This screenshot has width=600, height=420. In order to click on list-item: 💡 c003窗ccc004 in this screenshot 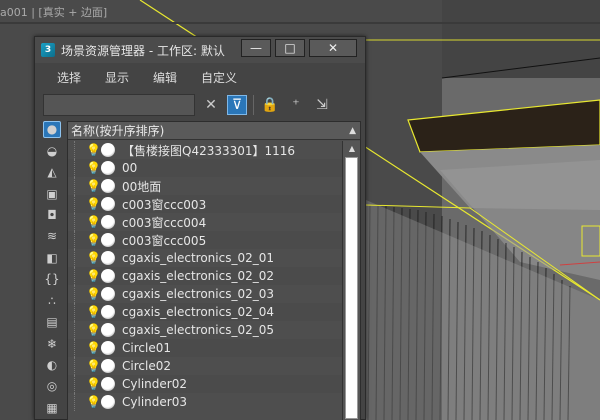, I will do `click(205, 222)`.